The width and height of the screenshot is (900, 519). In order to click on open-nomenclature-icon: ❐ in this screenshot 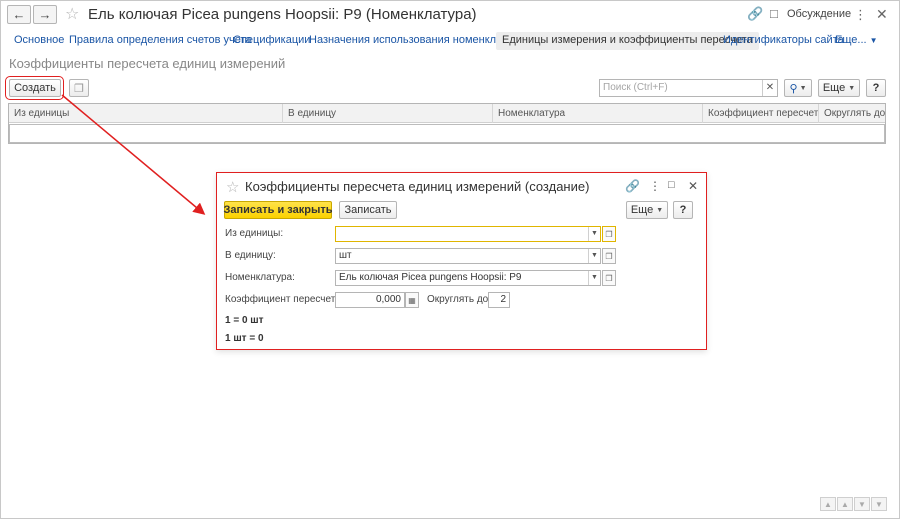, I will do `click(609, 278)`.